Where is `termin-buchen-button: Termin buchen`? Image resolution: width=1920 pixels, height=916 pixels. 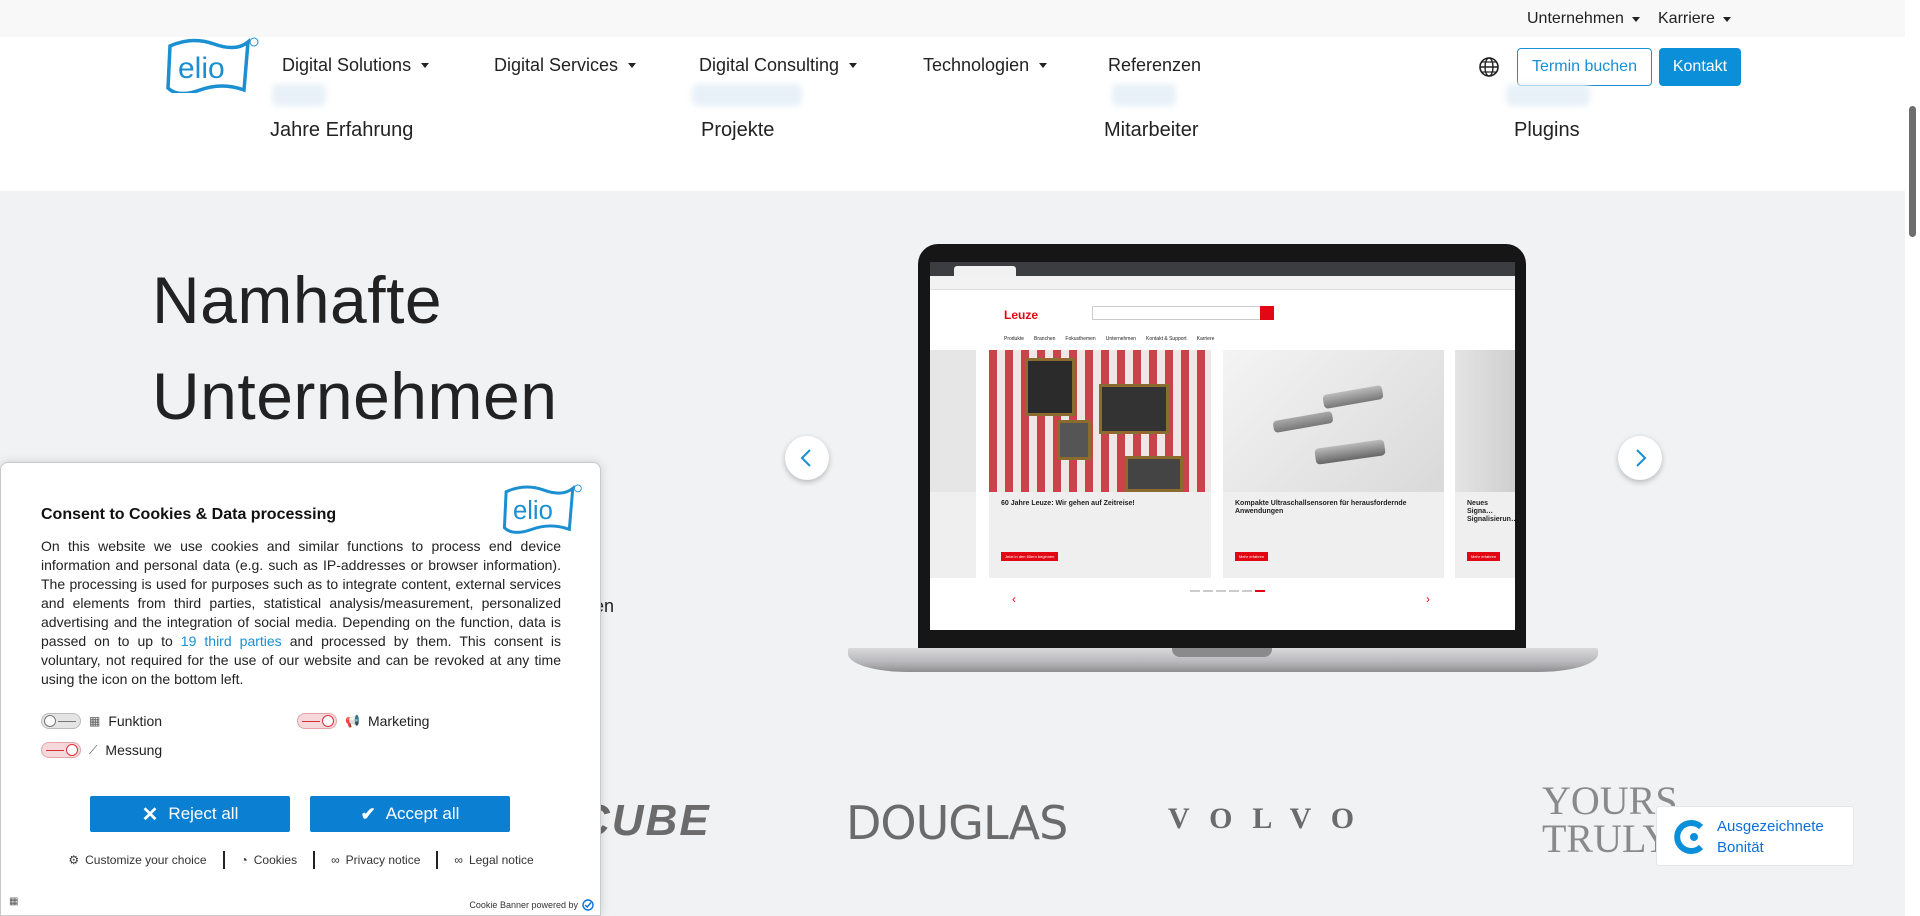
termin-buchen-button: Termin buchen is located at coordinates (1584, 67).